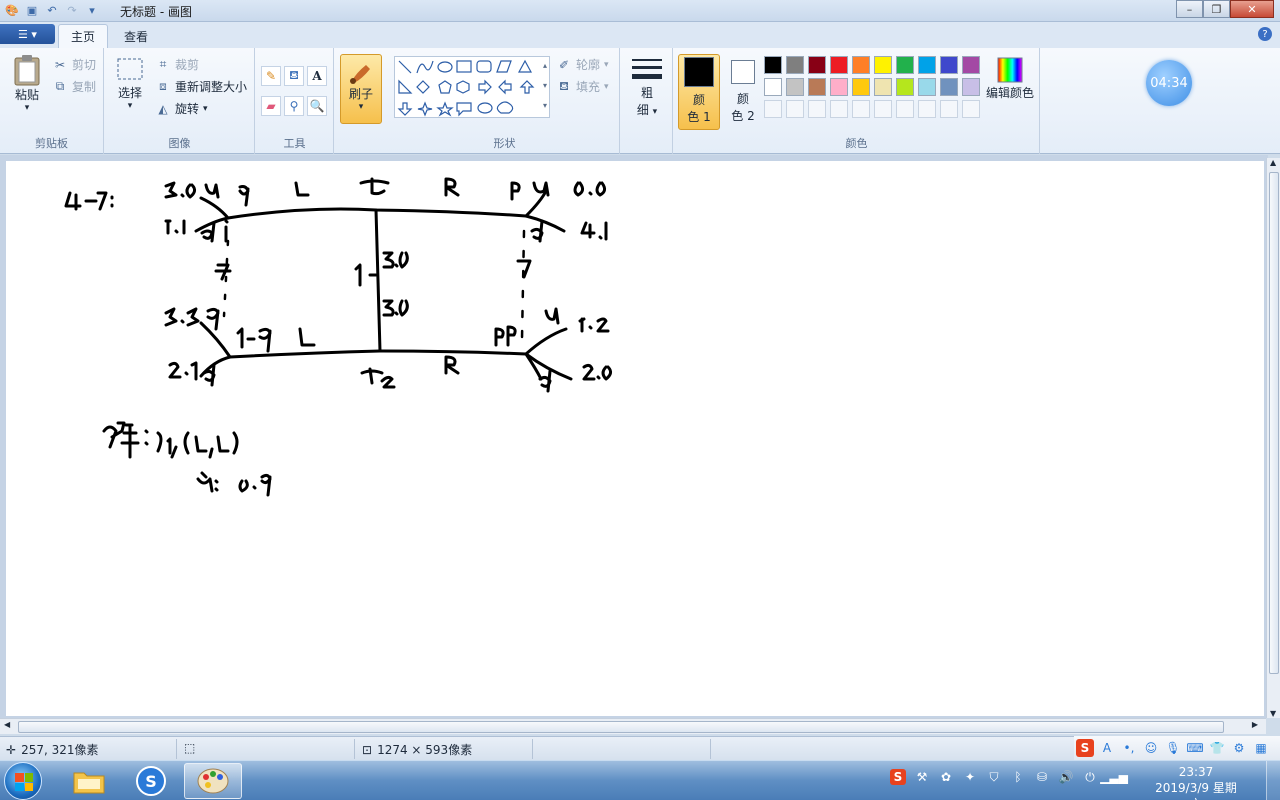 This screenshot has width=1280, height=800. What do you see at coordinates (361, 89) in the screenshot?
I see `brushes-button: 刷子 ▾` at bounding box center [361, 89].